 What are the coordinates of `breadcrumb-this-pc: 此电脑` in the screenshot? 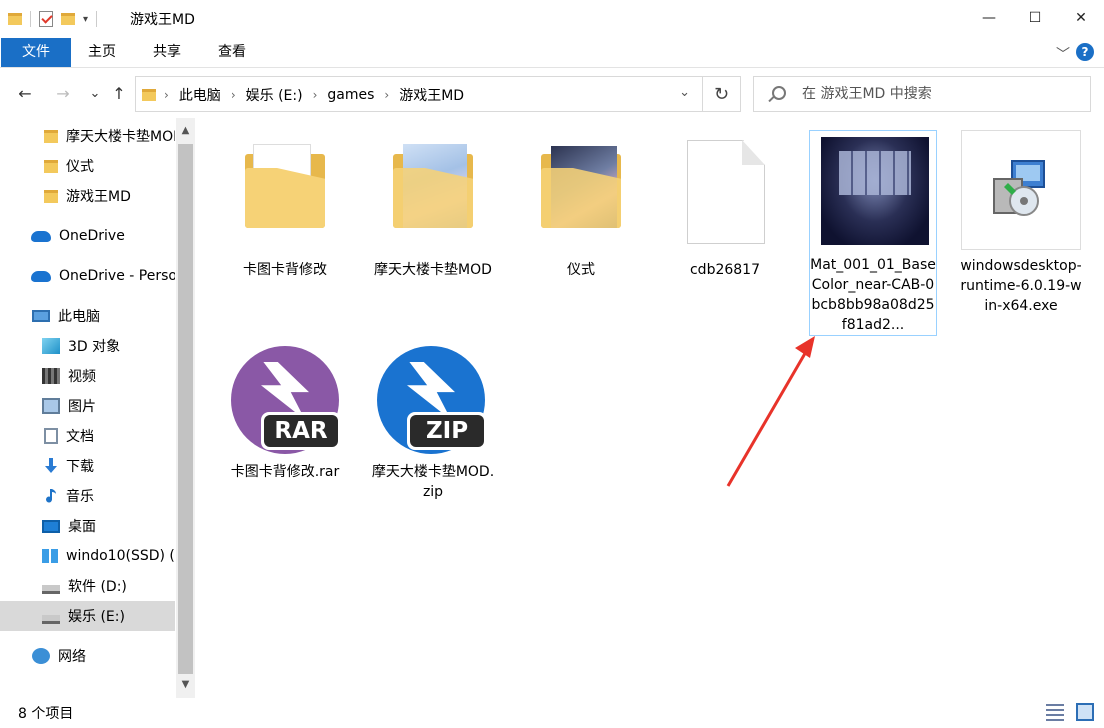 It's located at (200, 95).